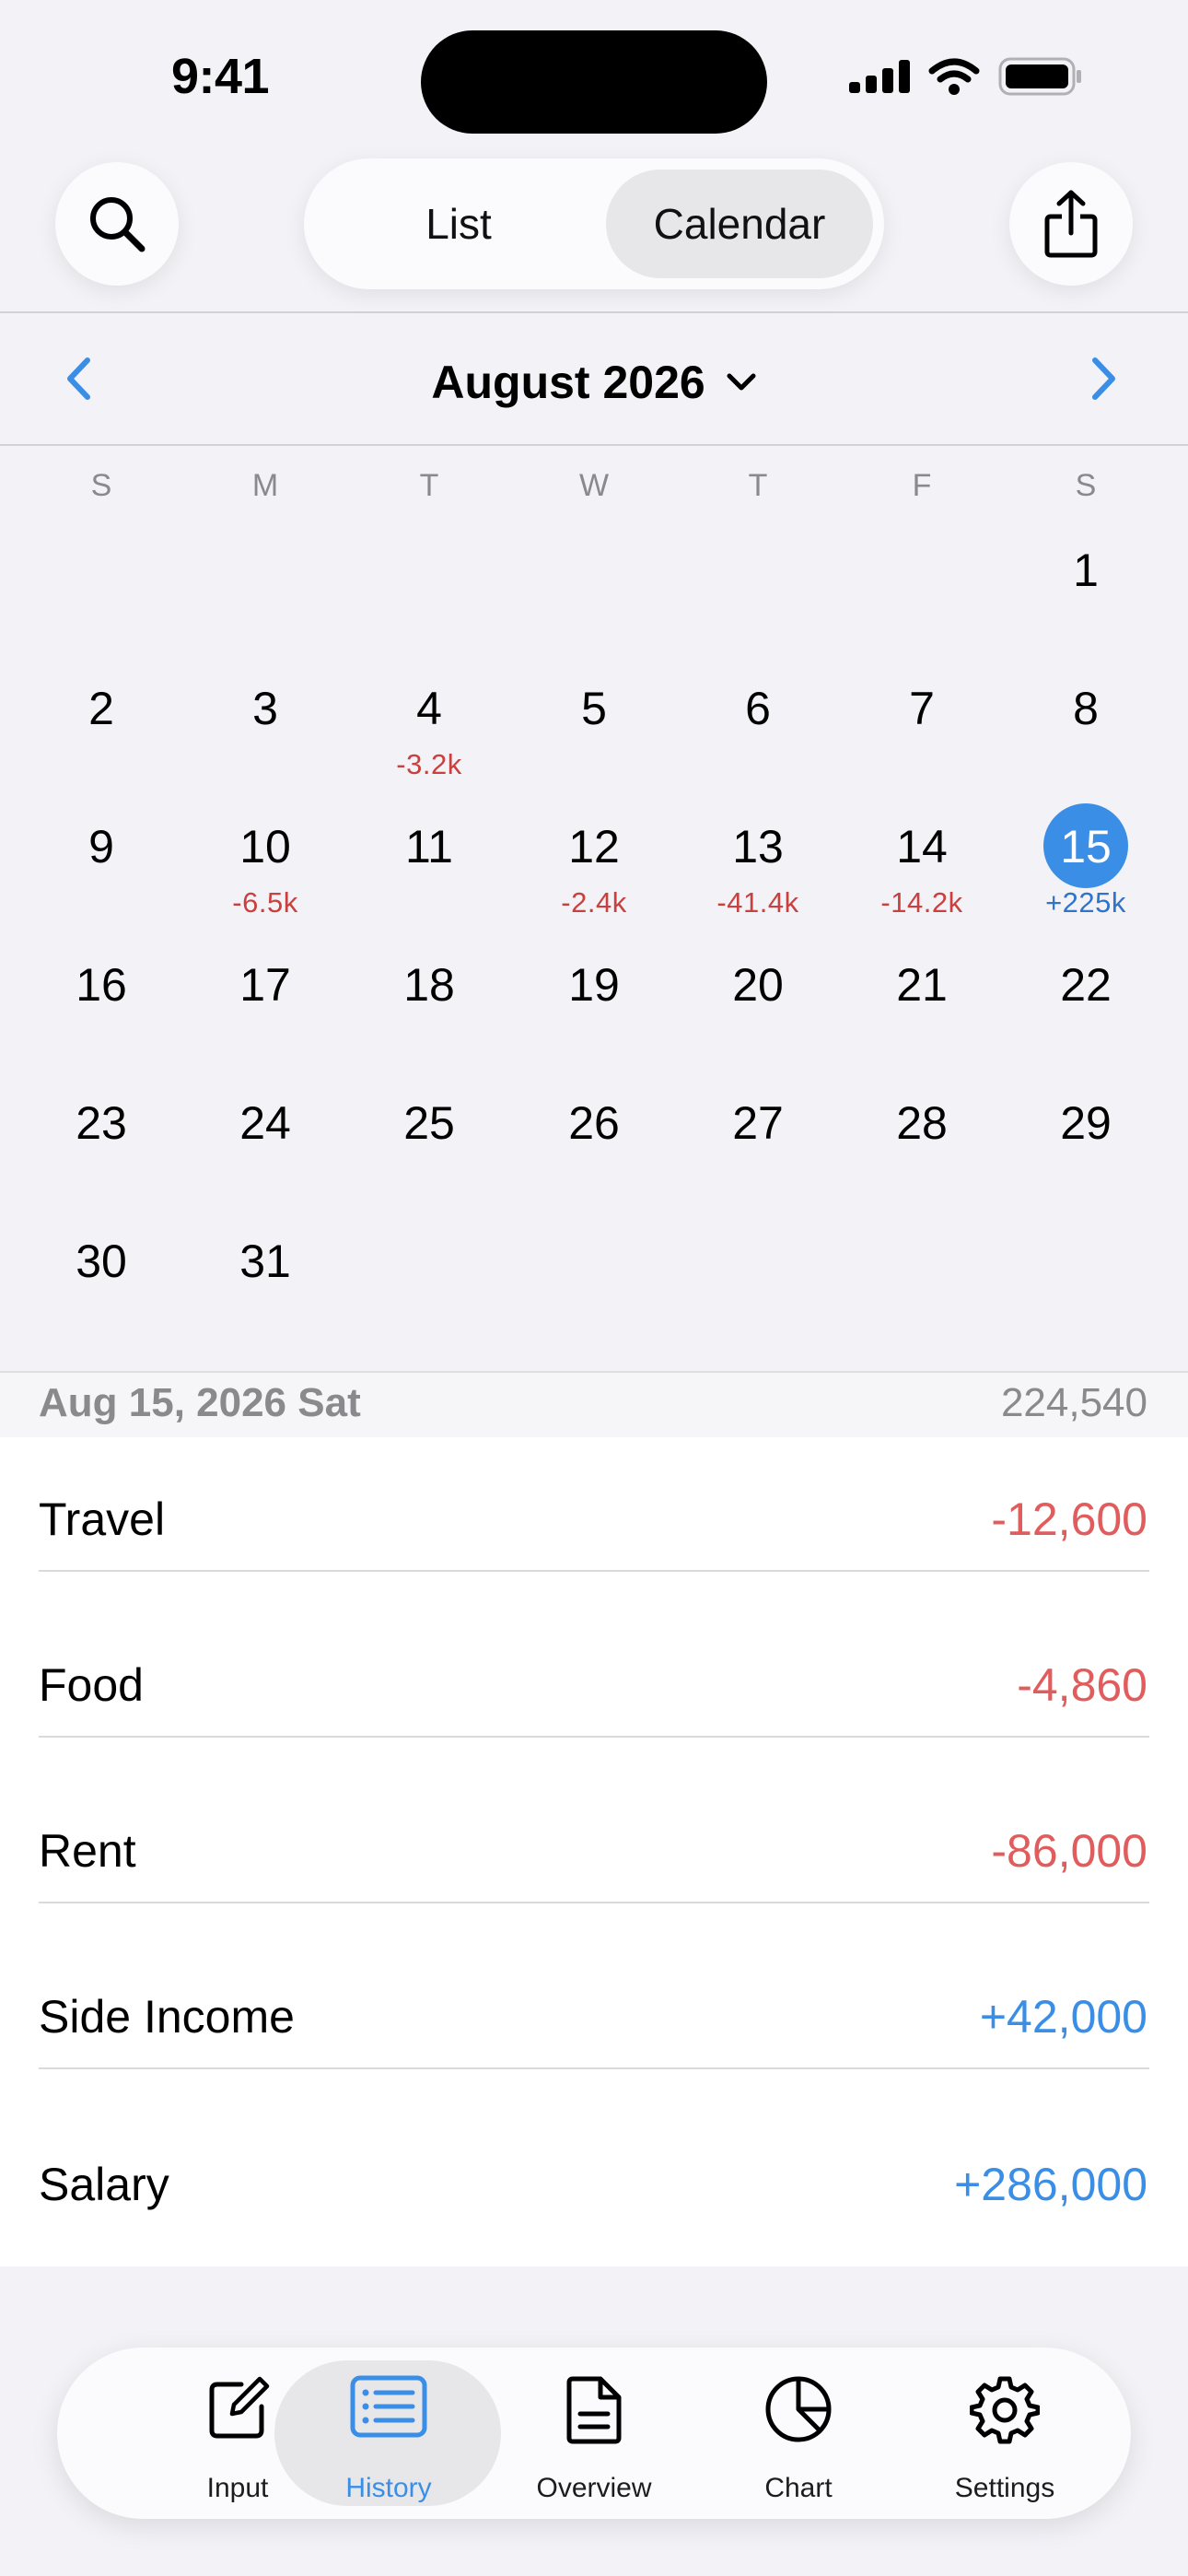  I want to click on tab-chart: Chart, so click(798, 2433).